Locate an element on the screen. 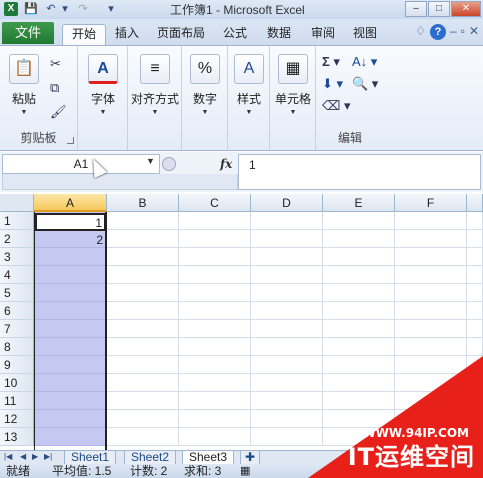  column-header-f: F is located at coordinates (431, 203).